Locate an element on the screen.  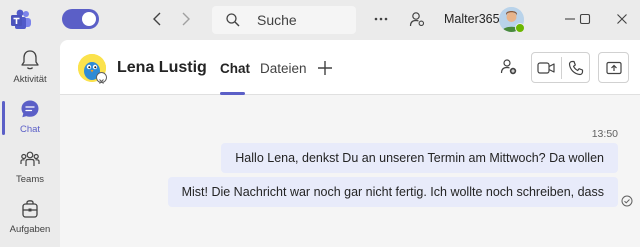
teams-logo-icon is located at coordinates (21, 20).